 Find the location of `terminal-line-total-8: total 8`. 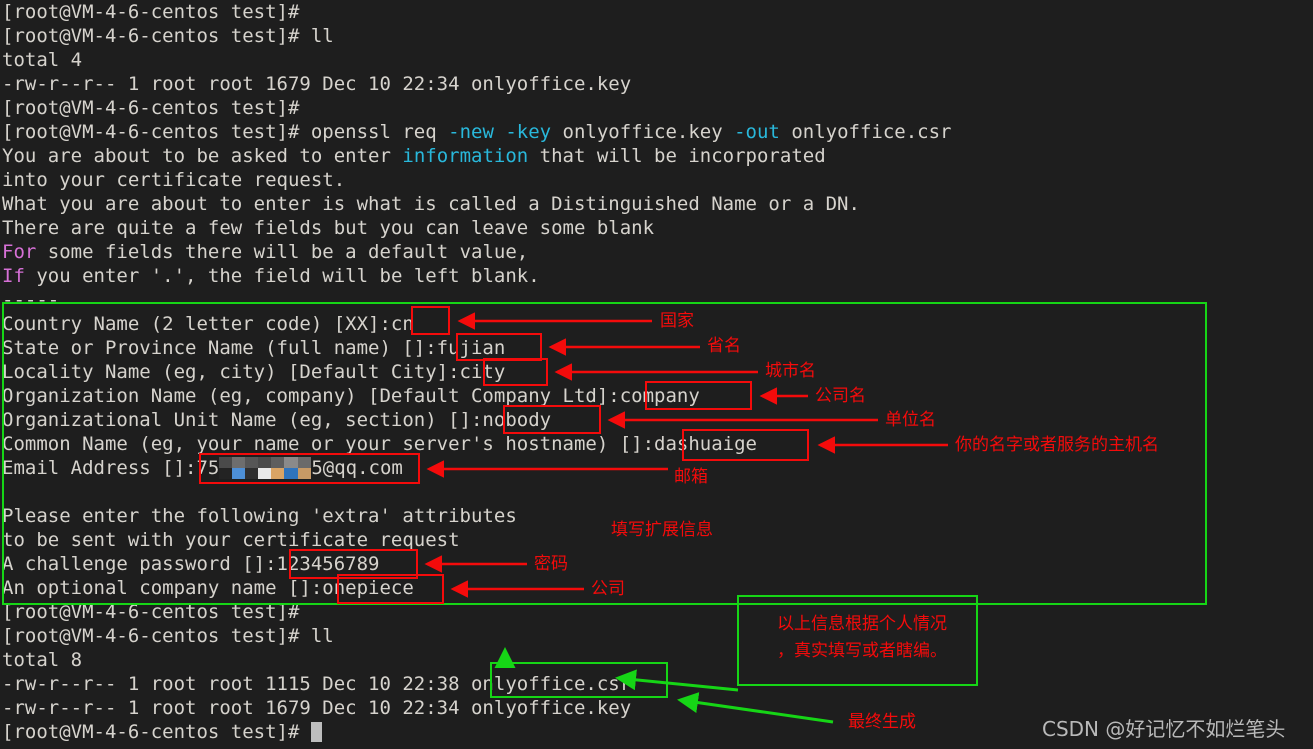

terminal-line-total-8: total 8 is located at coordinates (42, 660).